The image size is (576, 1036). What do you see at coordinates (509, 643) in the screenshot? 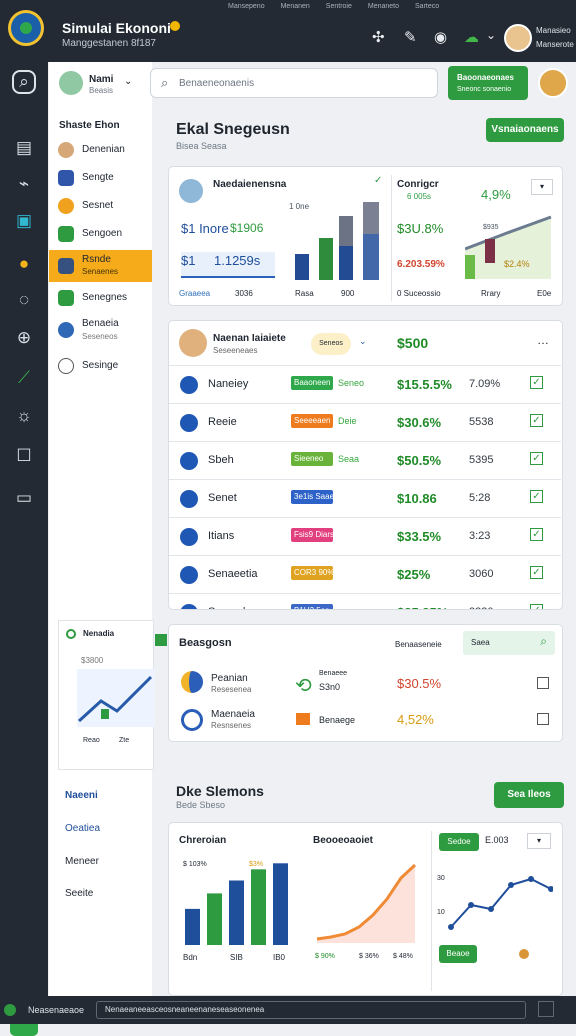
I see `search-input: Saea ⌕` at bounding box center [509, 643].